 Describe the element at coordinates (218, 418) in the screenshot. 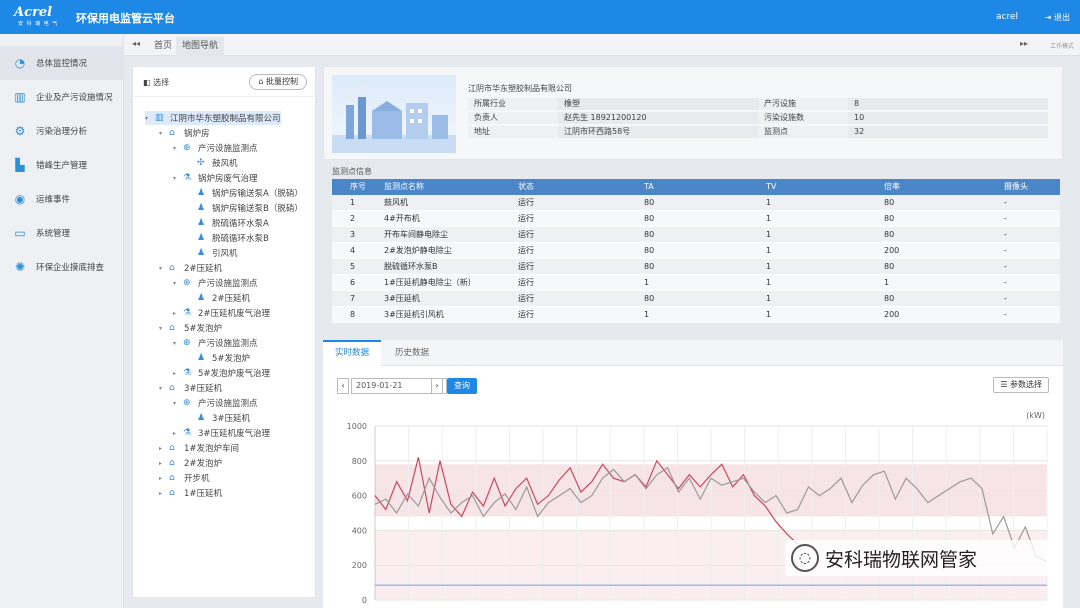

I see `tree-node: ♟ 3#压延机` at that location.